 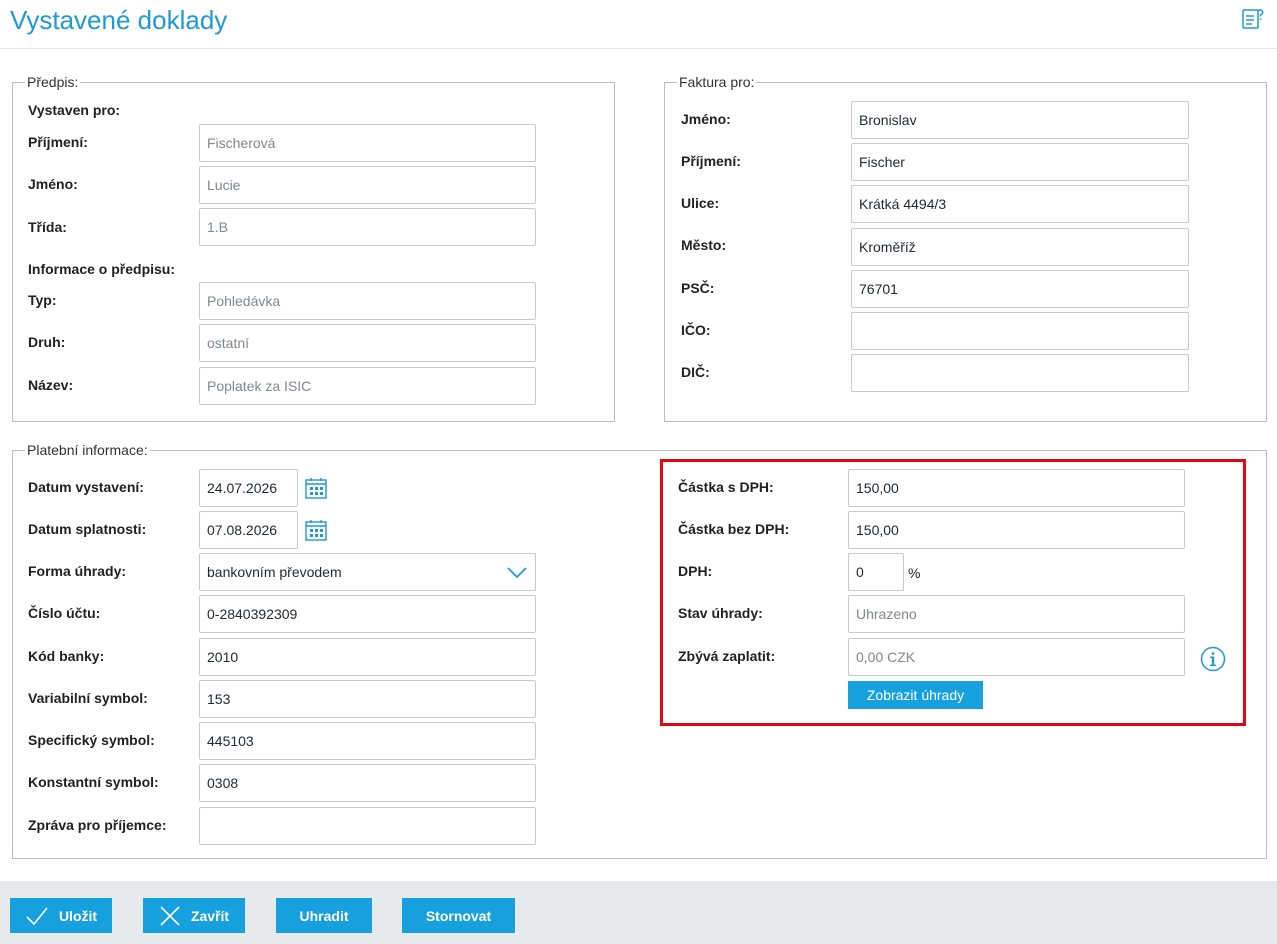 I want to click on forma-uhrady-label: Forma úhrady:, so click(x=77, y=571).